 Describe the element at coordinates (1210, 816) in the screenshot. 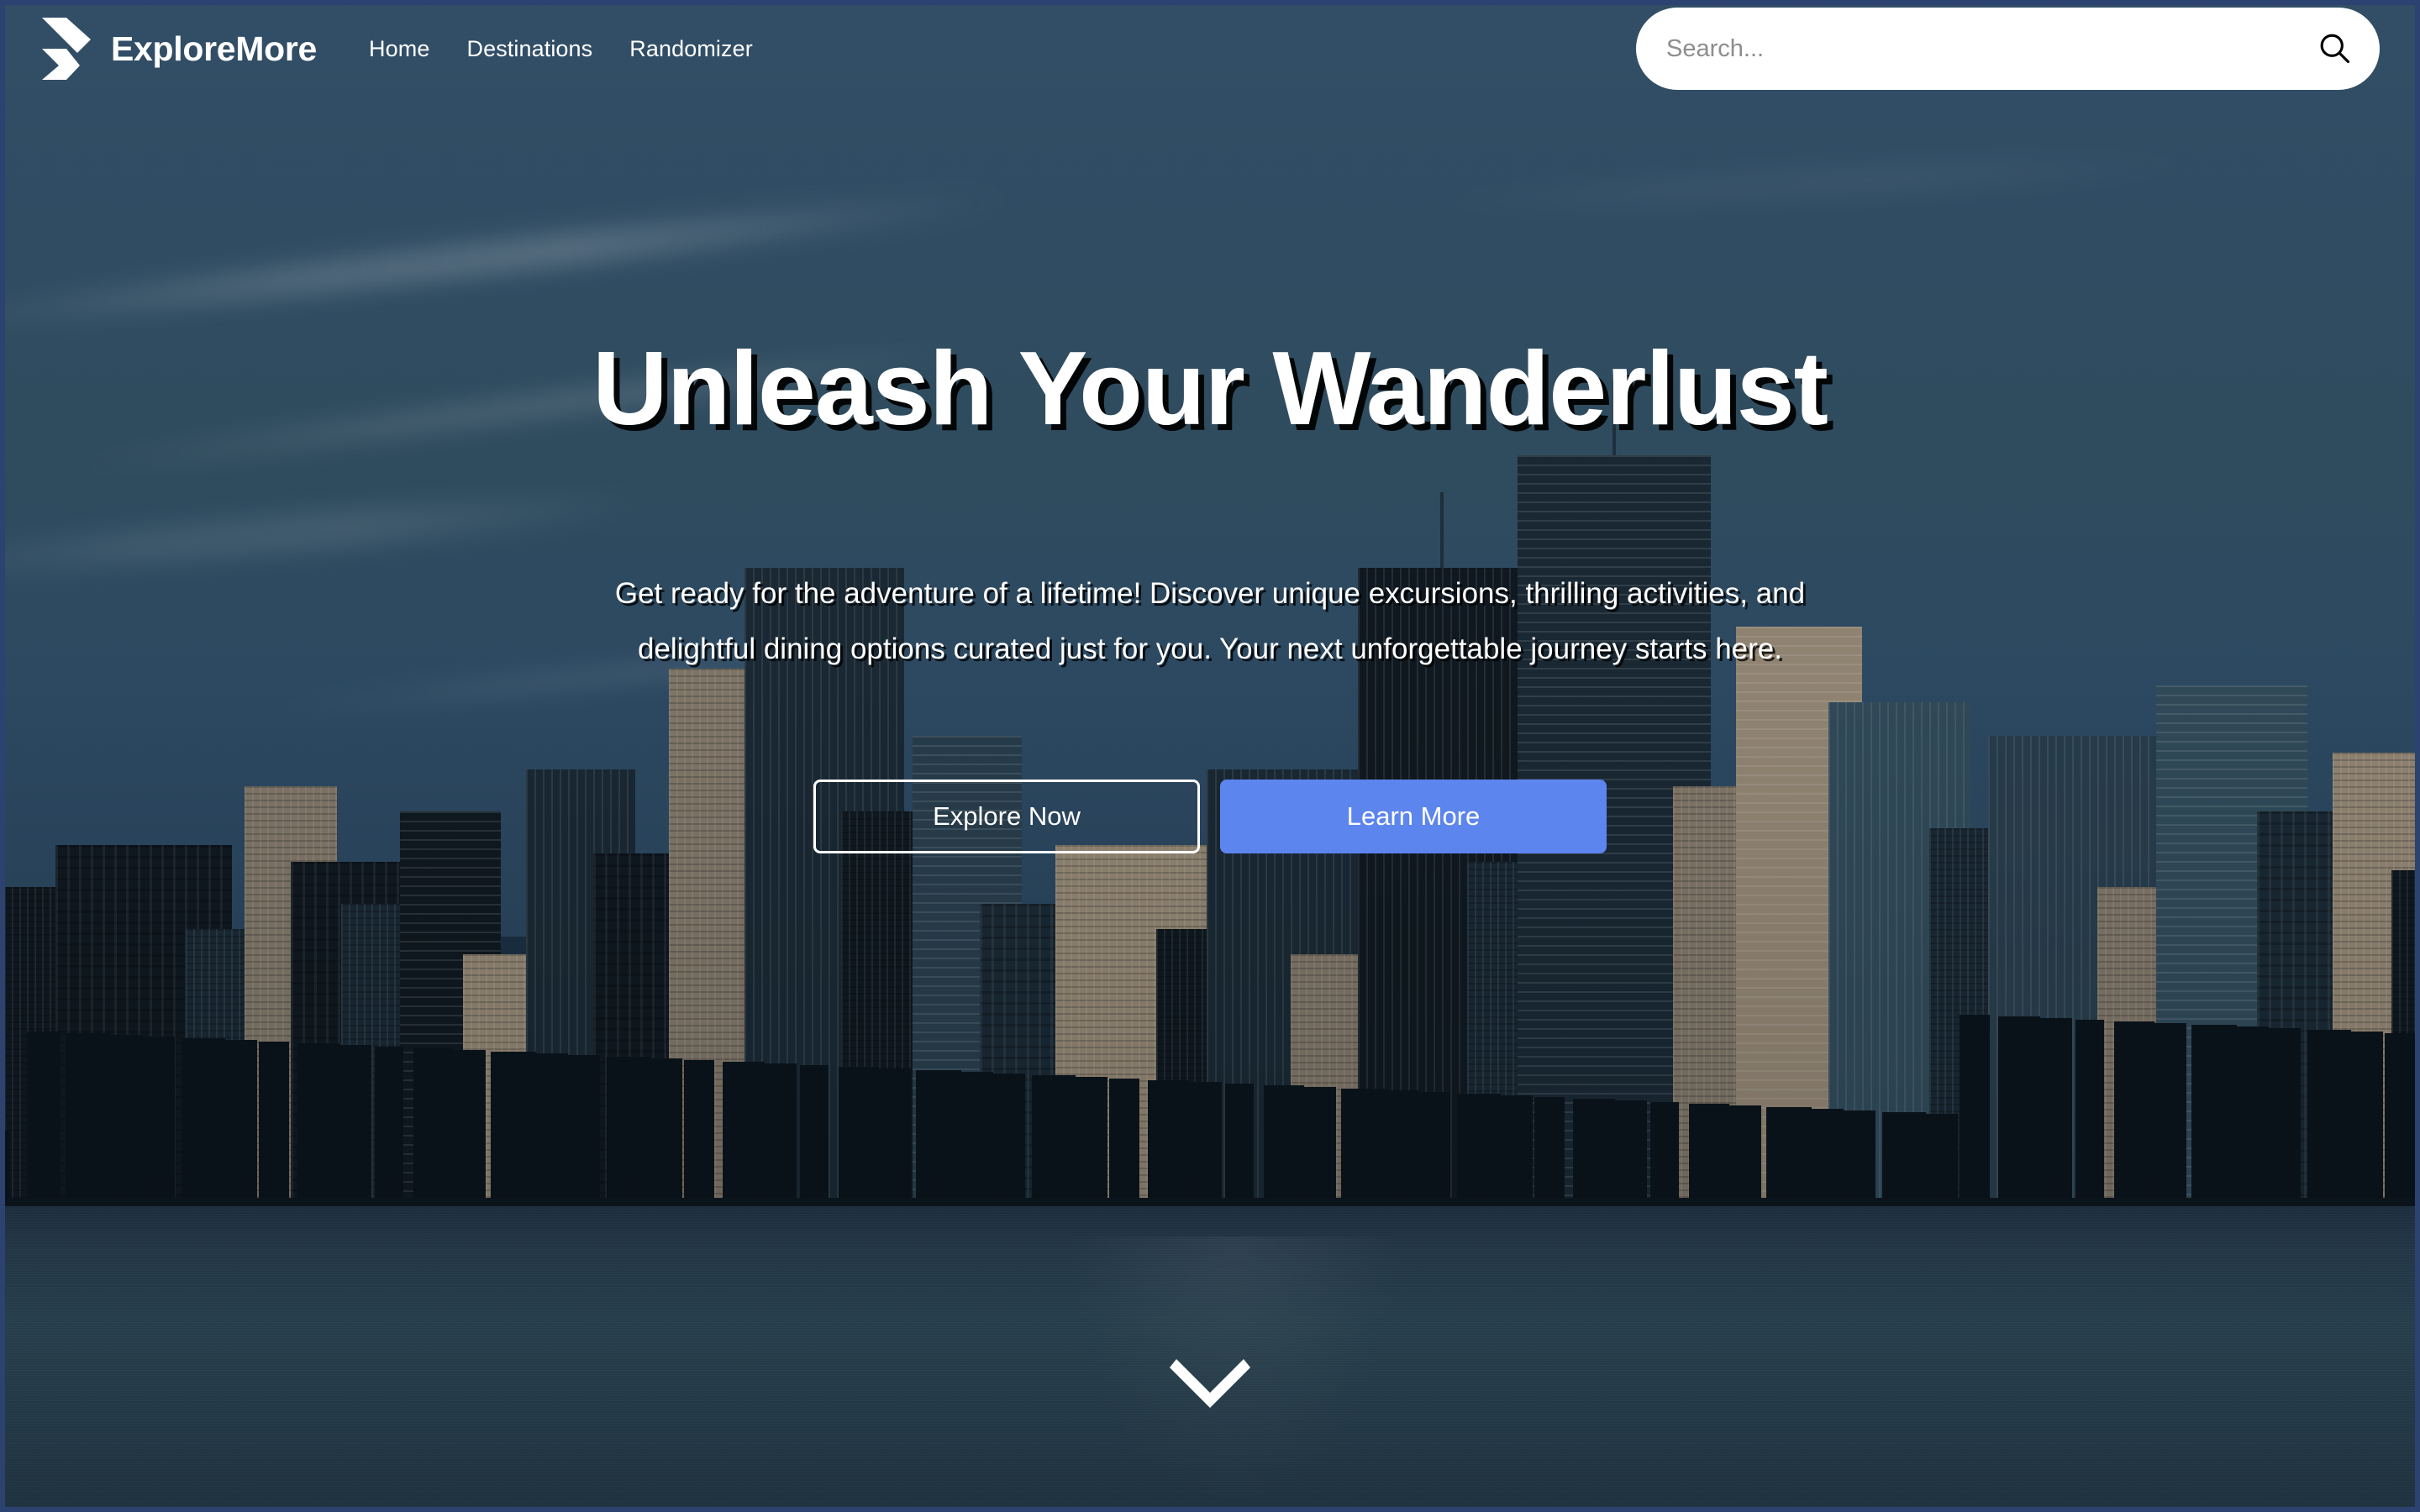

I see `hero-cta-group: Explore Now Learn More` at that location.